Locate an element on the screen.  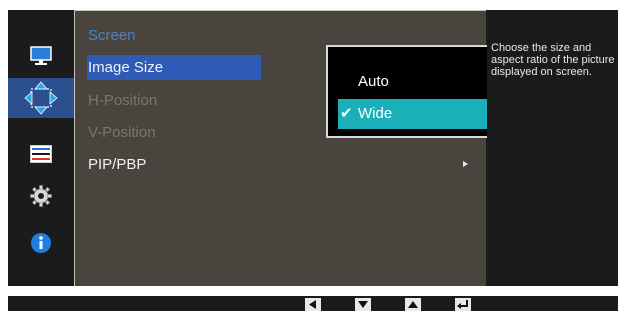
down-arrow-icon is located at coordinates (363, 304).